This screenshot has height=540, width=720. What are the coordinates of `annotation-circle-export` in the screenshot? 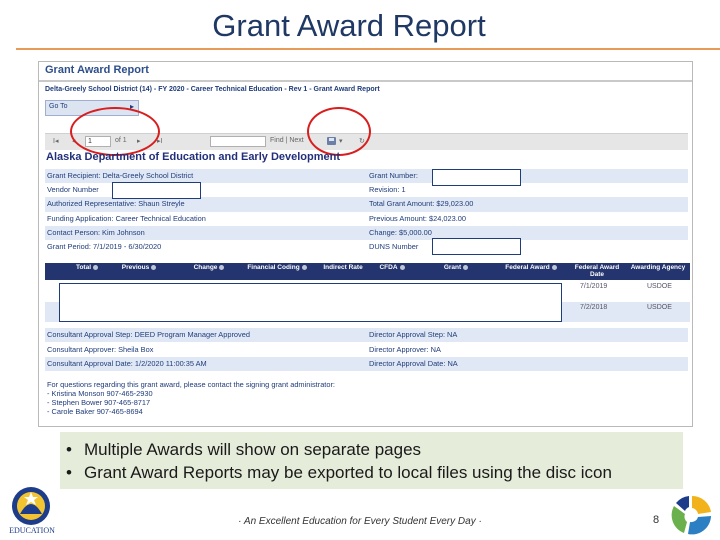 It's located at (339, 131).